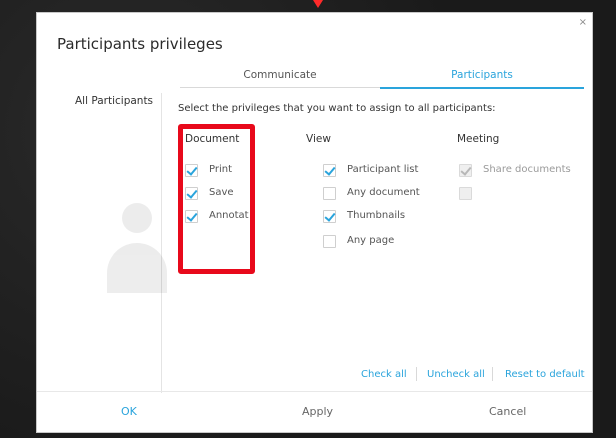 Image resolution: width=616 pixels, height=438 pixels. I want to click on checkbox-save, so click(191, 193).